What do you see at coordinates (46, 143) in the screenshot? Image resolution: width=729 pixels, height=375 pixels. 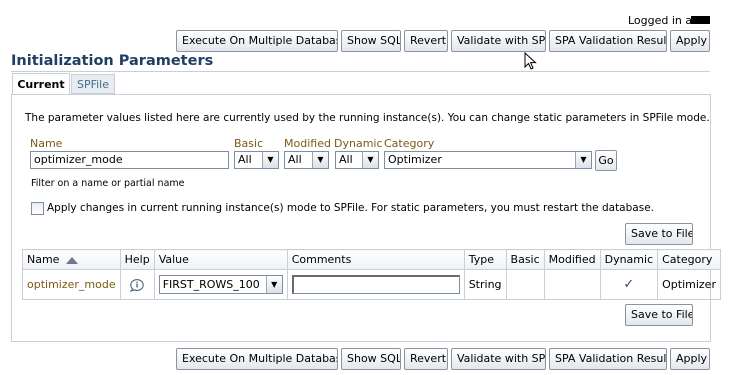 I see `name-filter-label: Name` at bounding box center [46, 143].